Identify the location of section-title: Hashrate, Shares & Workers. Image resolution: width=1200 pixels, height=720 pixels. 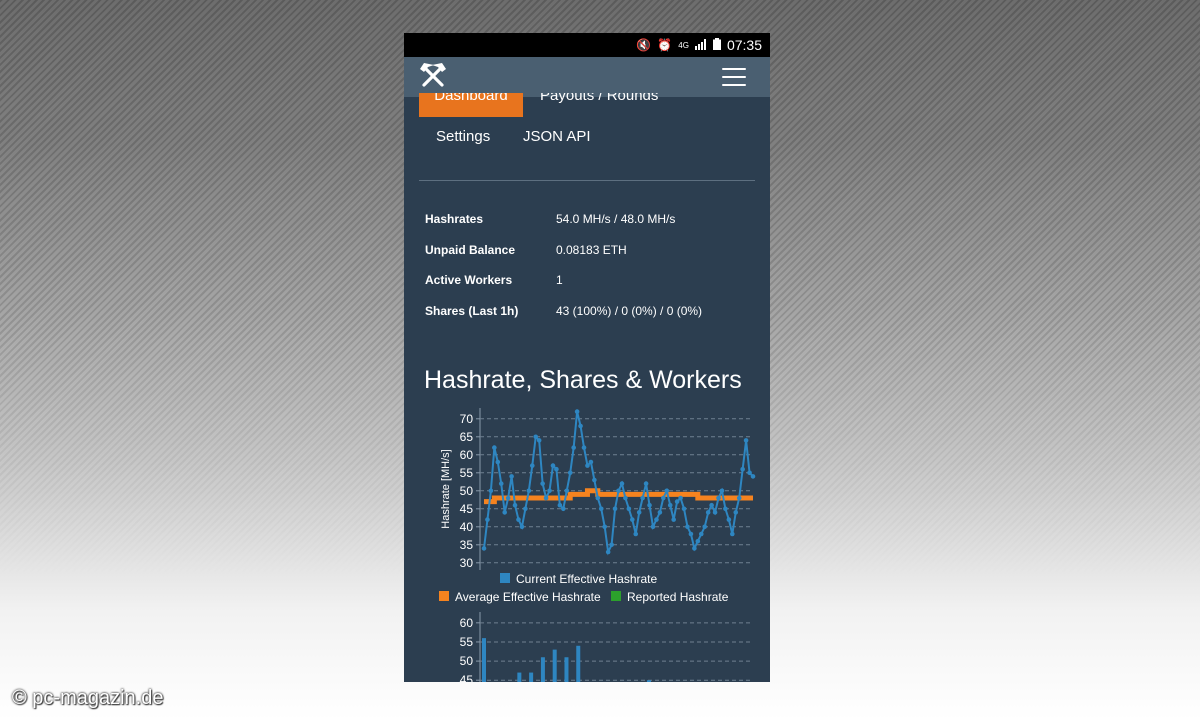
(583, 380).